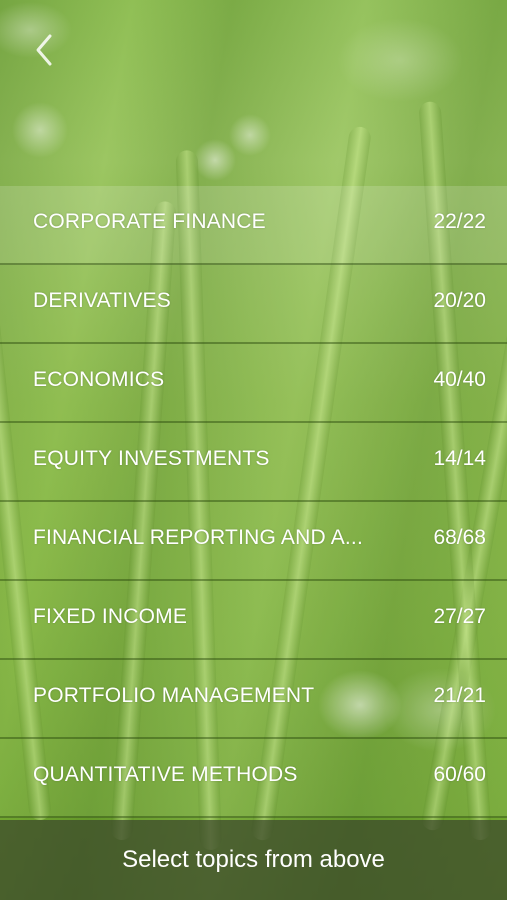 The height and width of the screenshot is (900, 507). Describe the element at coordinates (253, 304) in the screenshot. I see `topic-row-derivatives: DERIVATIVES 20/20` at that location.